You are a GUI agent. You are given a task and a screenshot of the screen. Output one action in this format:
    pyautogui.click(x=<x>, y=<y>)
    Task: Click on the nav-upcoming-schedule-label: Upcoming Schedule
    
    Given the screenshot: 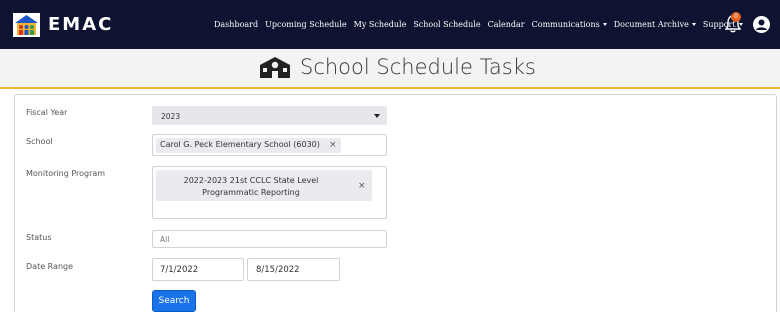 What is the action you would take?
    pyautogui.click(x=306, y=24)
    